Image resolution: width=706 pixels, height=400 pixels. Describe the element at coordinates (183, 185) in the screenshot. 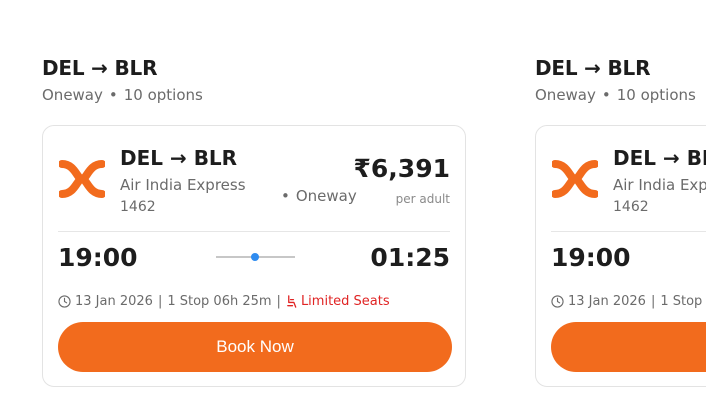

I see `airline-name: Air India Express` at that location.